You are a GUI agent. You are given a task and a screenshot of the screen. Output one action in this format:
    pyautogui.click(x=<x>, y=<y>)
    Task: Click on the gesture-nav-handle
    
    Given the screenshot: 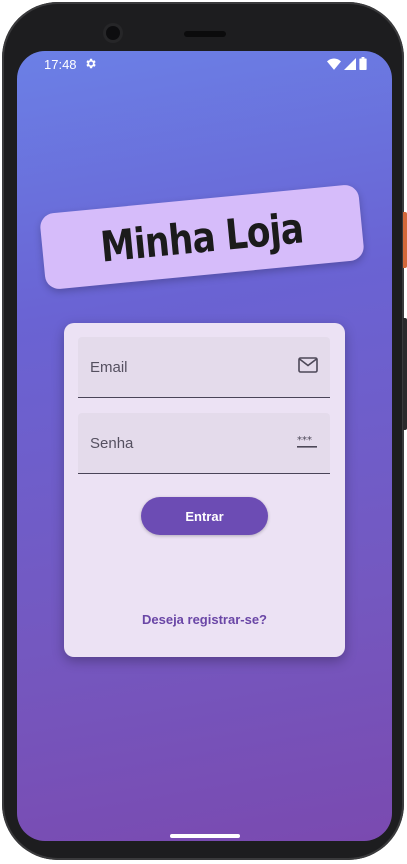 What is the action you would take?
    pyautogui.click(x=205, y=836)
    